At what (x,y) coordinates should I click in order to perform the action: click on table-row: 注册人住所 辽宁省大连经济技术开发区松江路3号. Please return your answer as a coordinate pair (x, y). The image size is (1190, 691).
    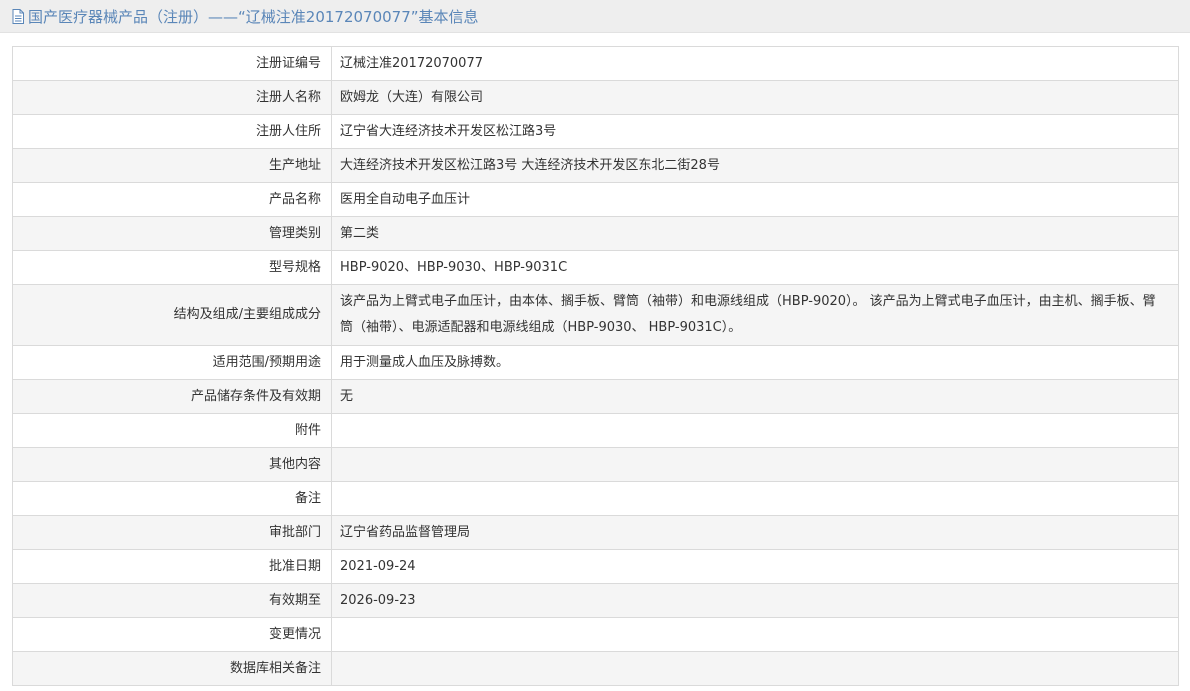
    Looking at the image, I should click on (595, 131).